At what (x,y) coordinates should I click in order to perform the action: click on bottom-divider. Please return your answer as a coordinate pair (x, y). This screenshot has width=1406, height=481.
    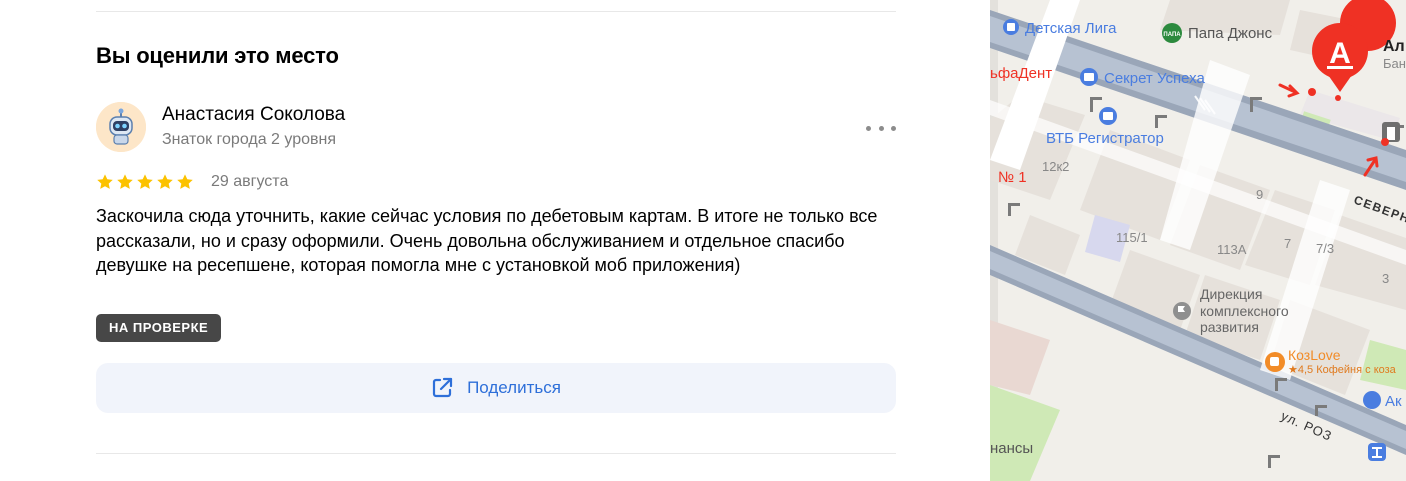
    Looking at the image, I should click on (496, 453).